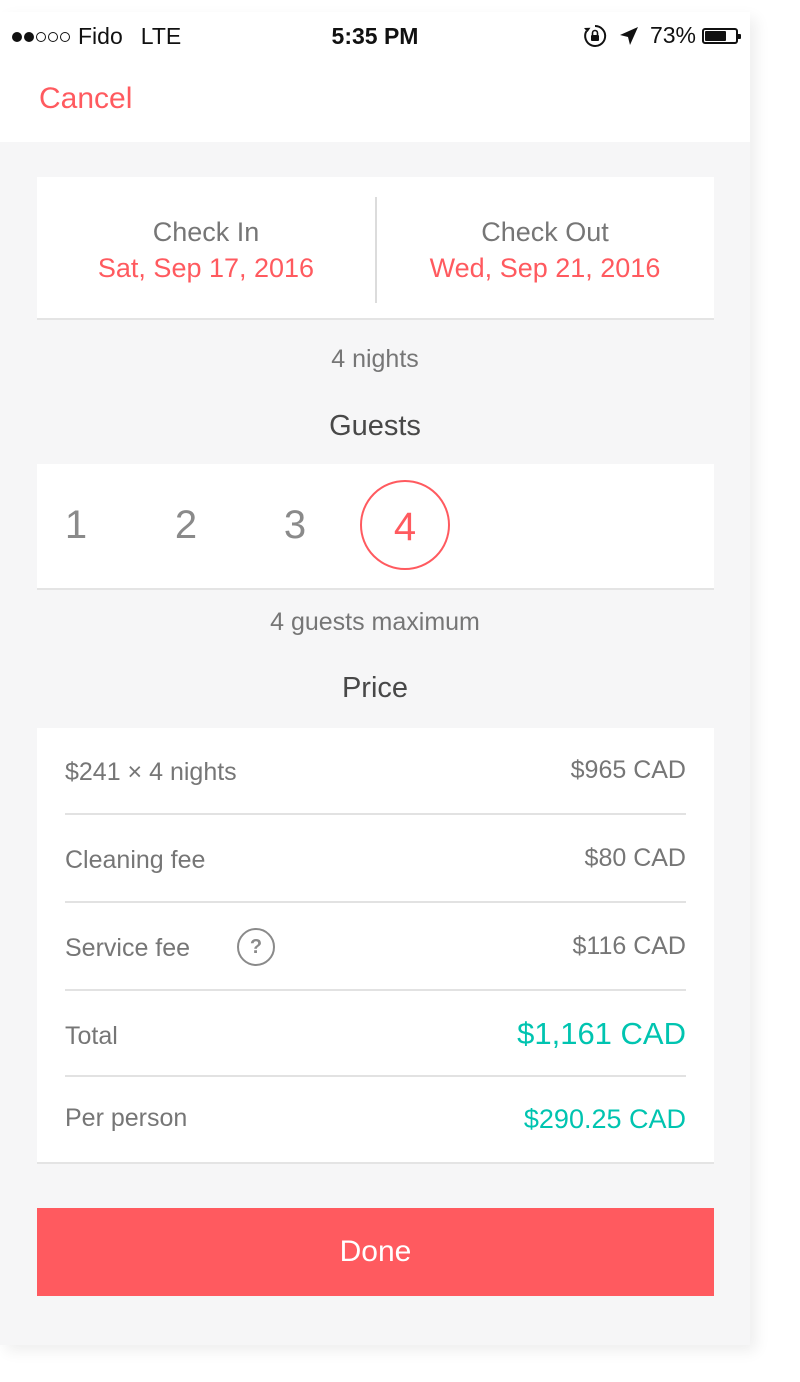  Describe the element at coordinates (545, 232) in the screenshot. I see `check-out-label: Check Out` at that location.